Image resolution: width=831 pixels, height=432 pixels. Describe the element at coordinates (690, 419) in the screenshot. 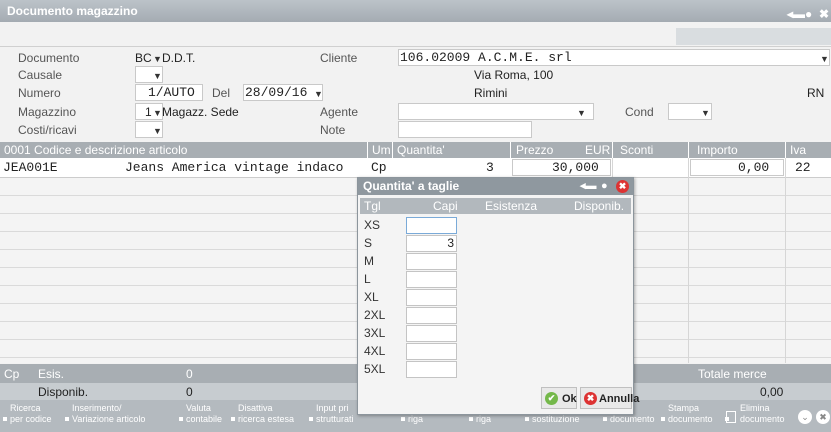

I see `button-label: documento` at that location.